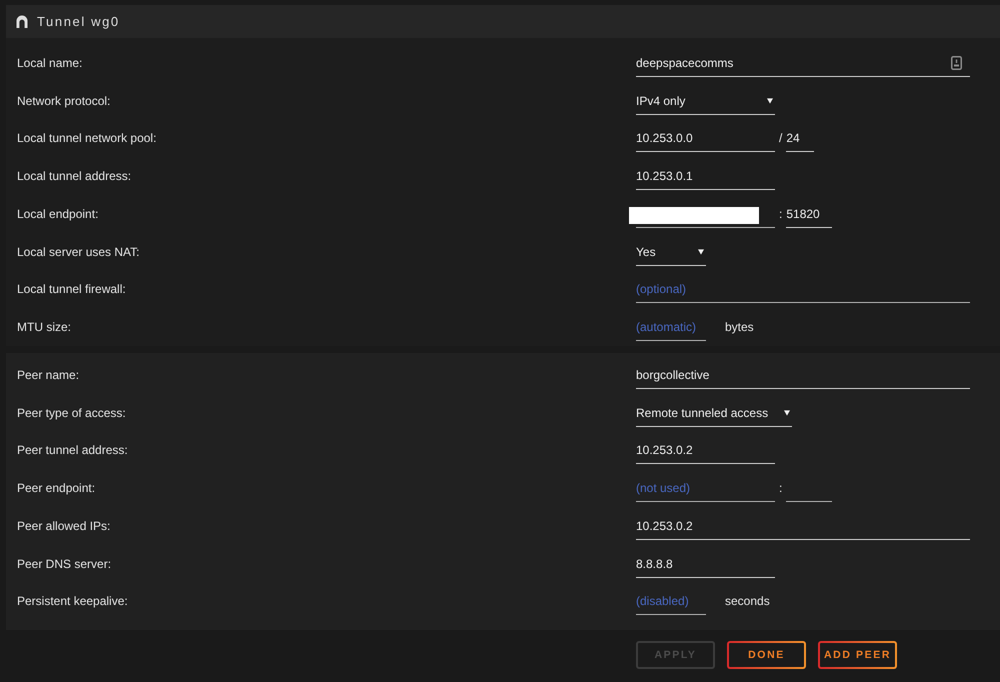  What do you see at coordinates (78, 251) in the screenshot?
I see `field-label: Local server uses NAT:` at bounding box center [78, 251].